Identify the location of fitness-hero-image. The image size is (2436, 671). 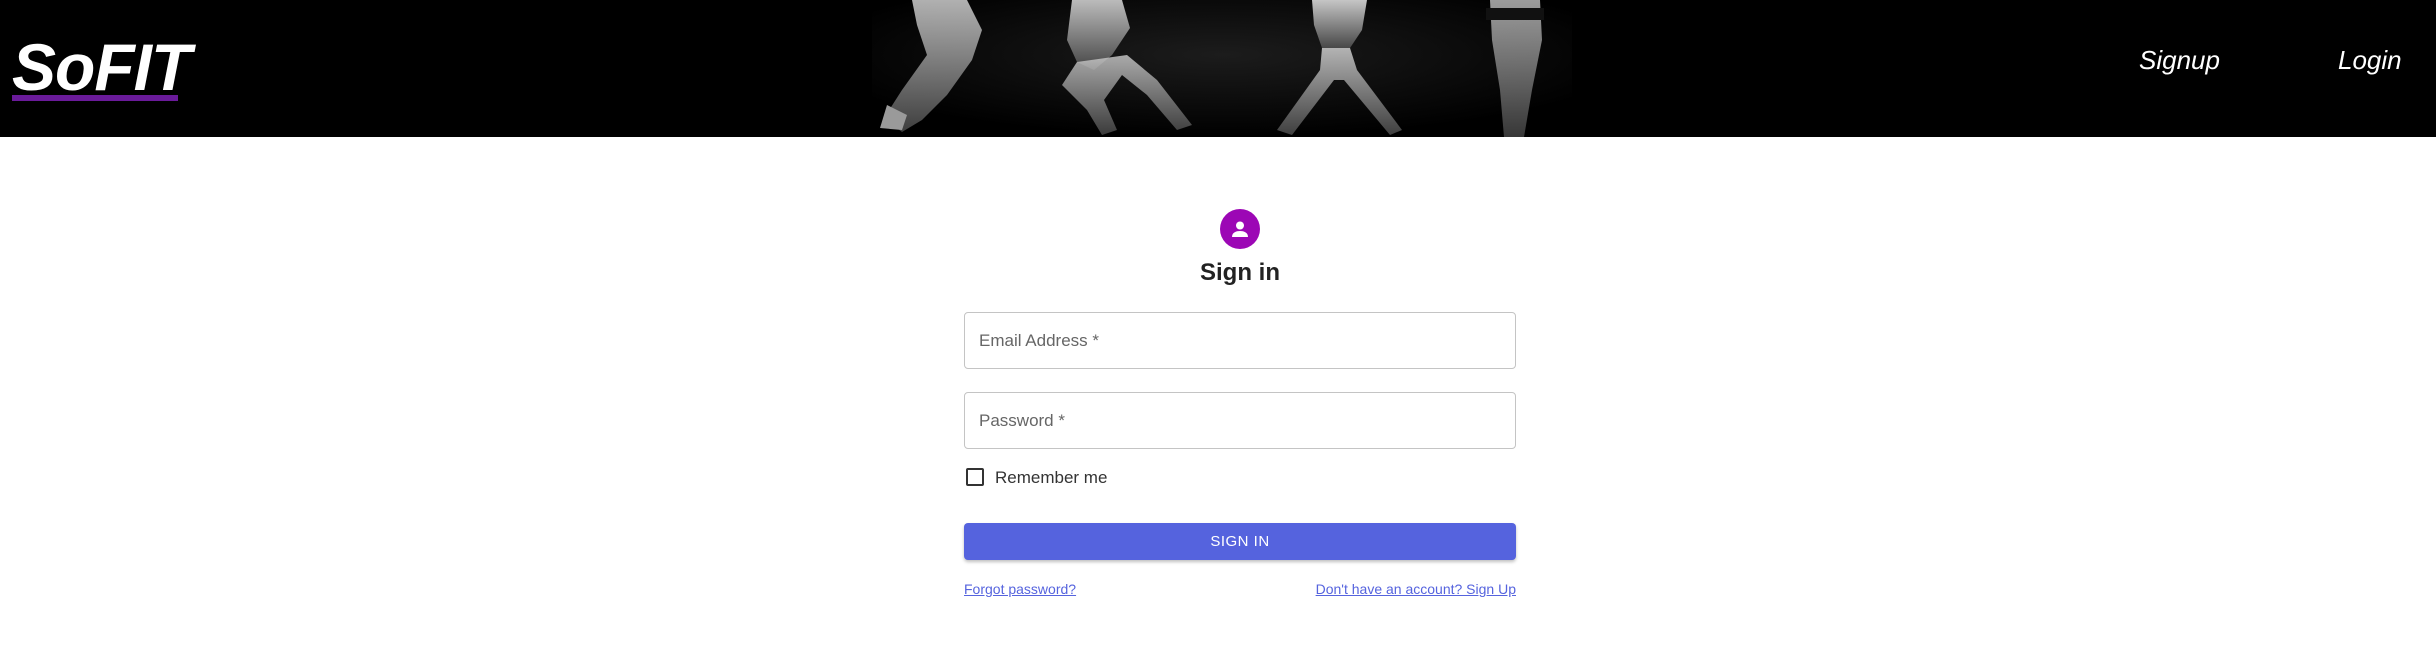
(1222, 68).